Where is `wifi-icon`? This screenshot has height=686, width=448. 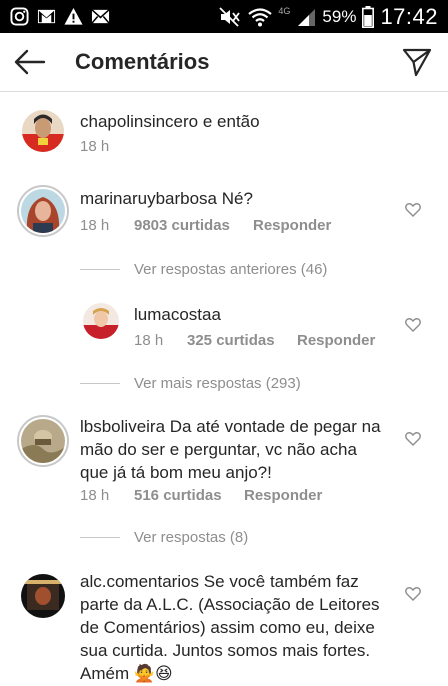 wifi-icon is located at coordinates (260, 17).